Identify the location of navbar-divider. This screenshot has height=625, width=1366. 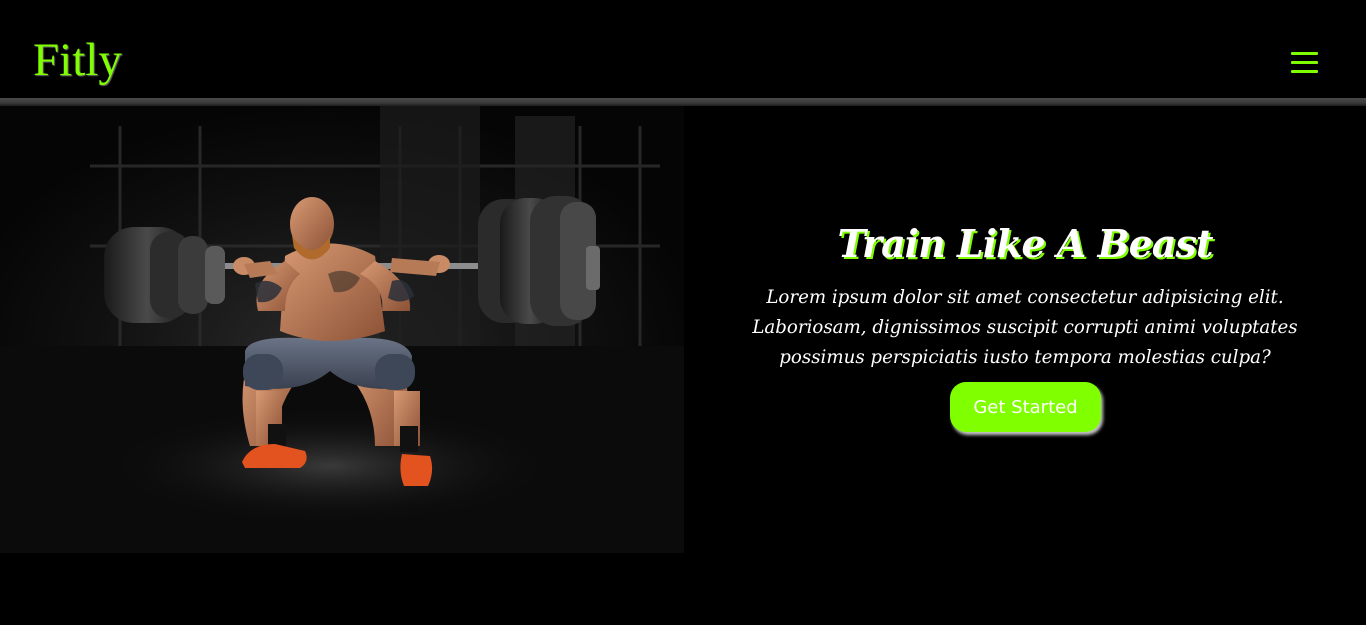
(683, 102).